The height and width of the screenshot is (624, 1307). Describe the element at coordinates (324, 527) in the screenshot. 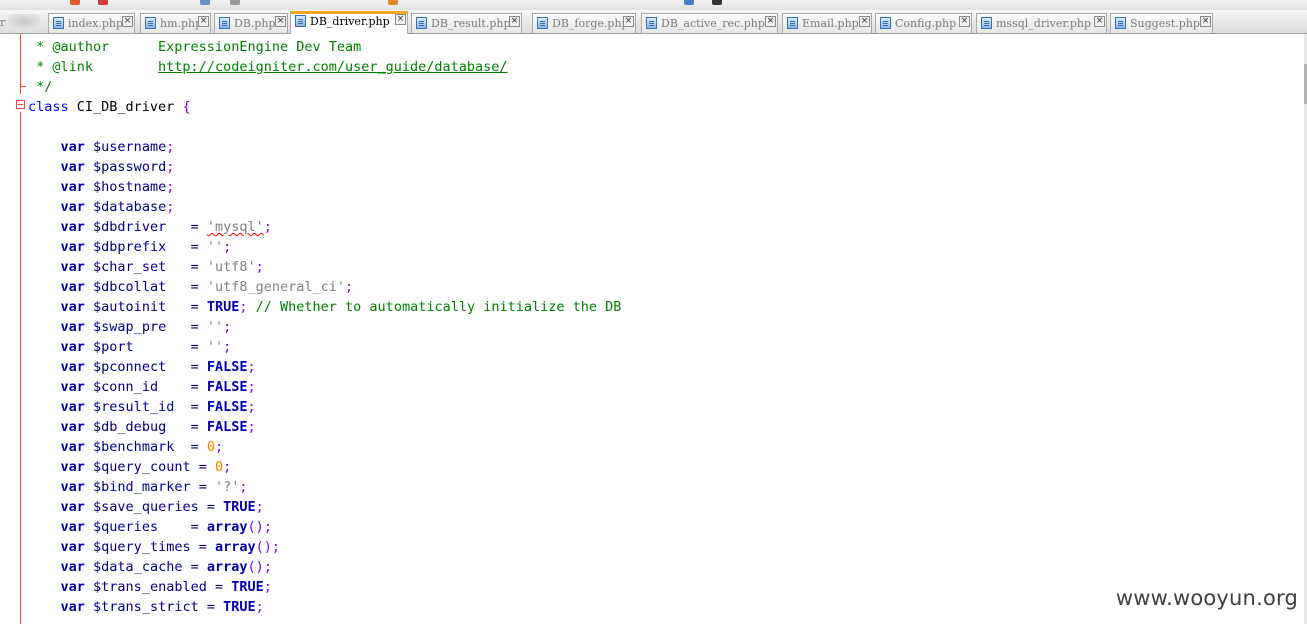

I see `code-line: var $queries = array();` at that location.